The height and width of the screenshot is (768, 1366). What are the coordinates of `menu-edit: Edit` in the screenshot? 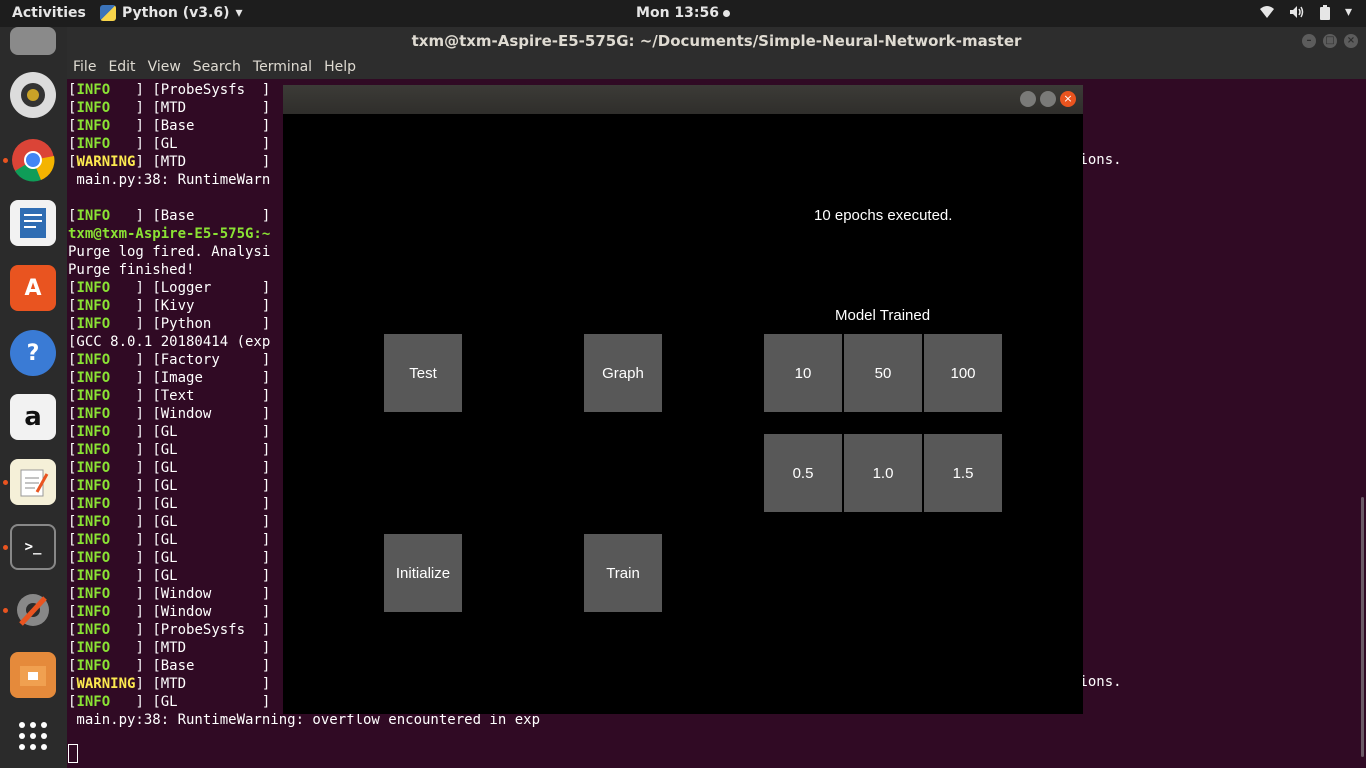 It's located at (121, 67).